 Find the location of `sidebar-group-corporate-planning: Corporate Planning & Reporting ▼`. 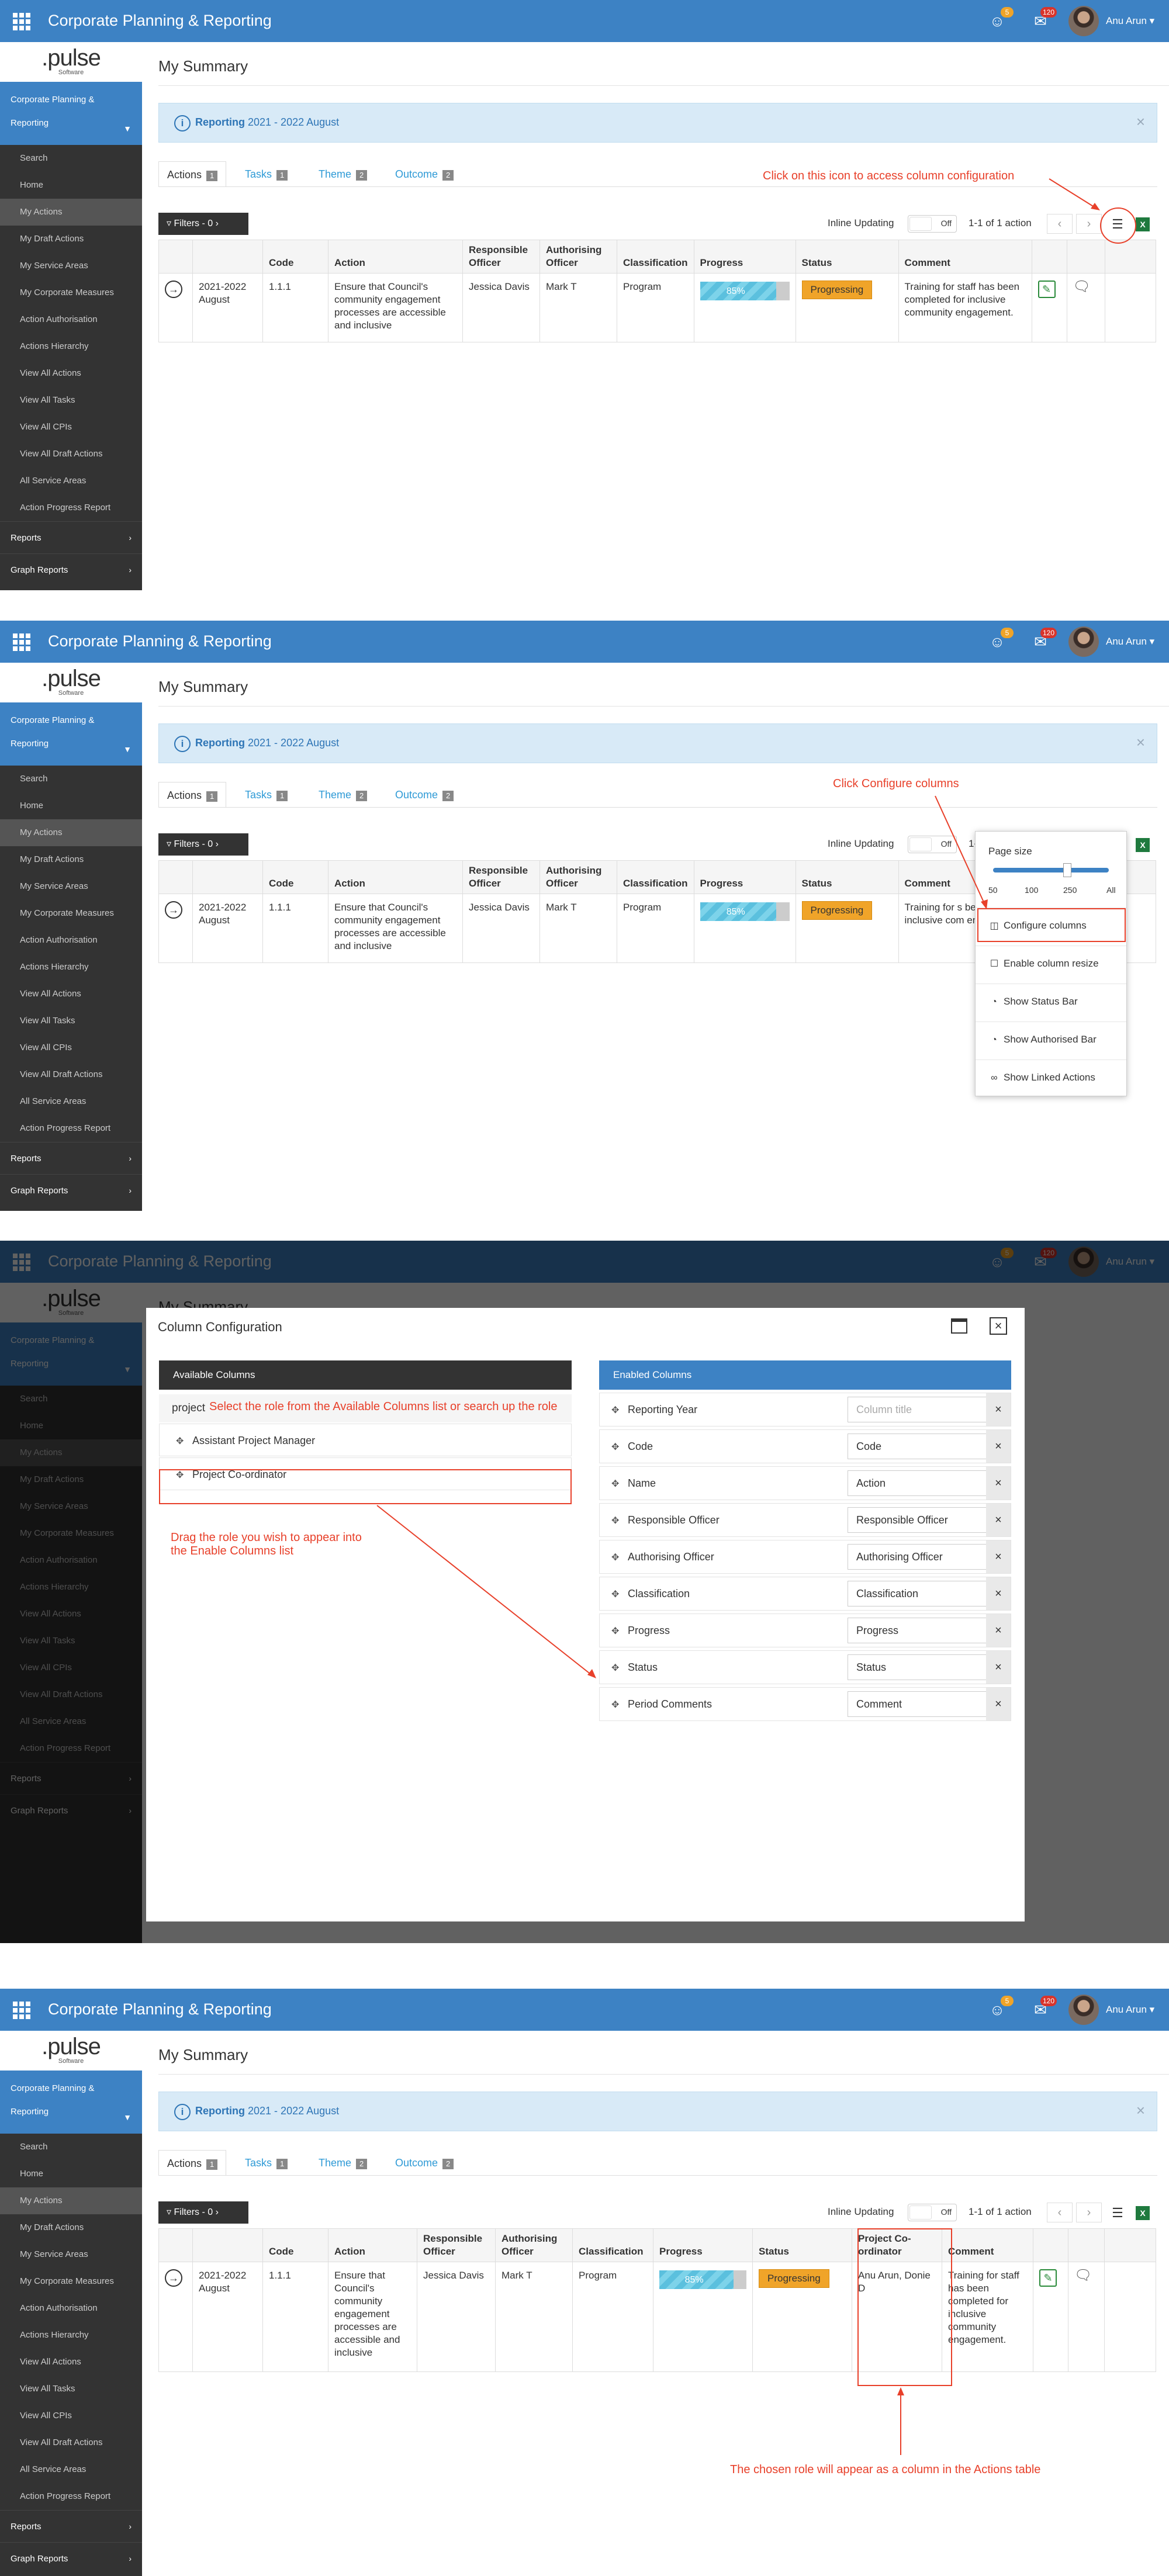

sidebar-group-corporate-planning: Corporate Planning & Reporting ▼ is located at coordinates (71, 114).